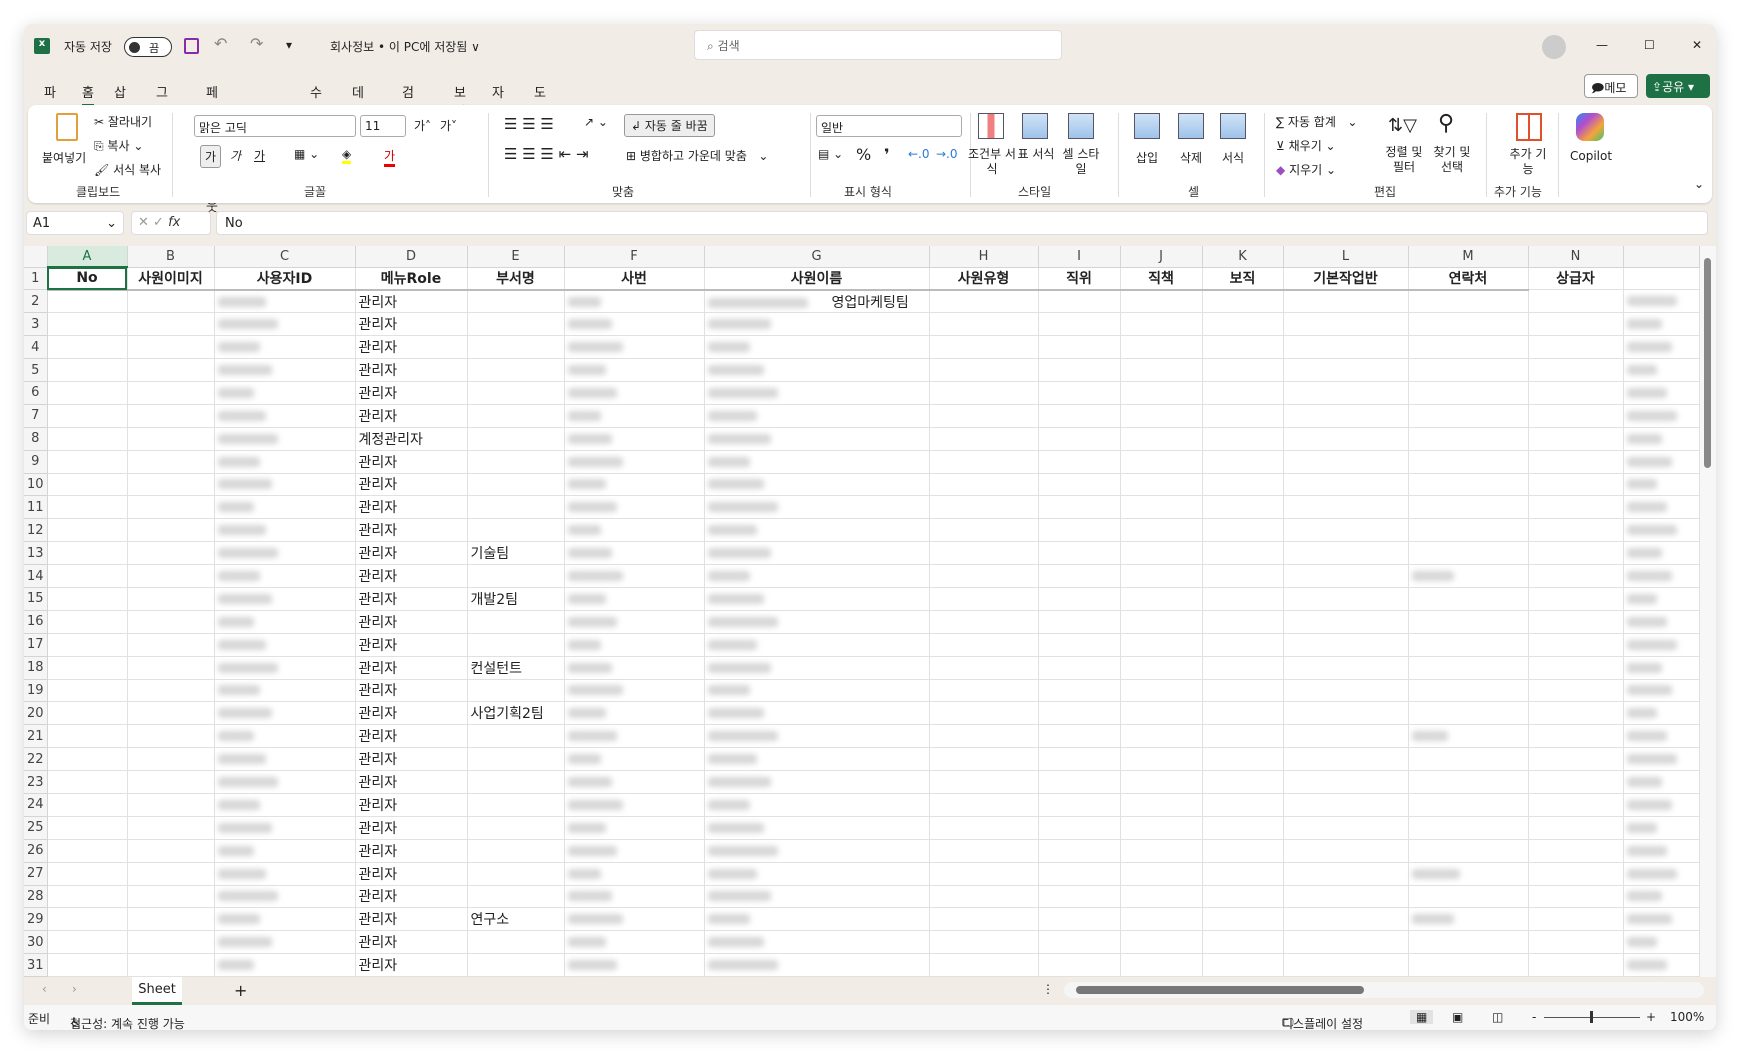 The image size is (1741, 1052). Describe the element at coordinates (383, 126) in the screenshot. I see `font-size-select: 11` at that location.